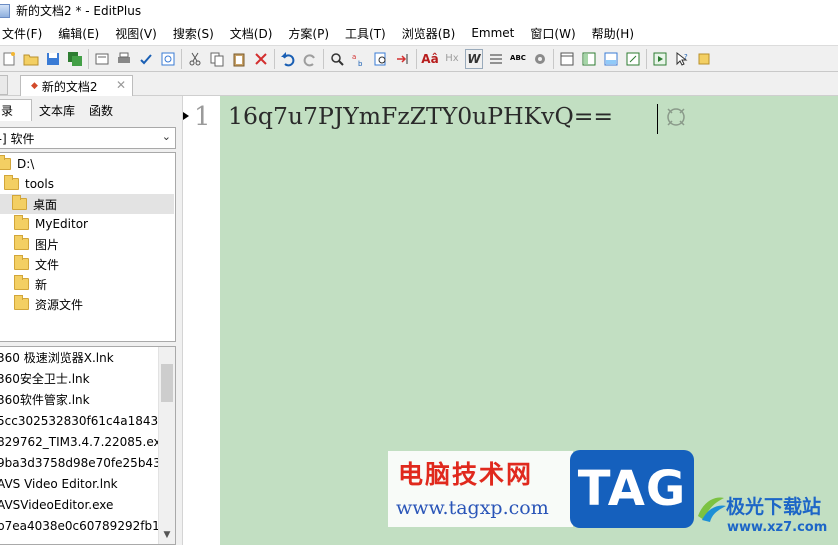  What do you see at coordinates (16, 110) in the screenshot?
I see `tab-directory: 目录` at bounding box center [16, 110].